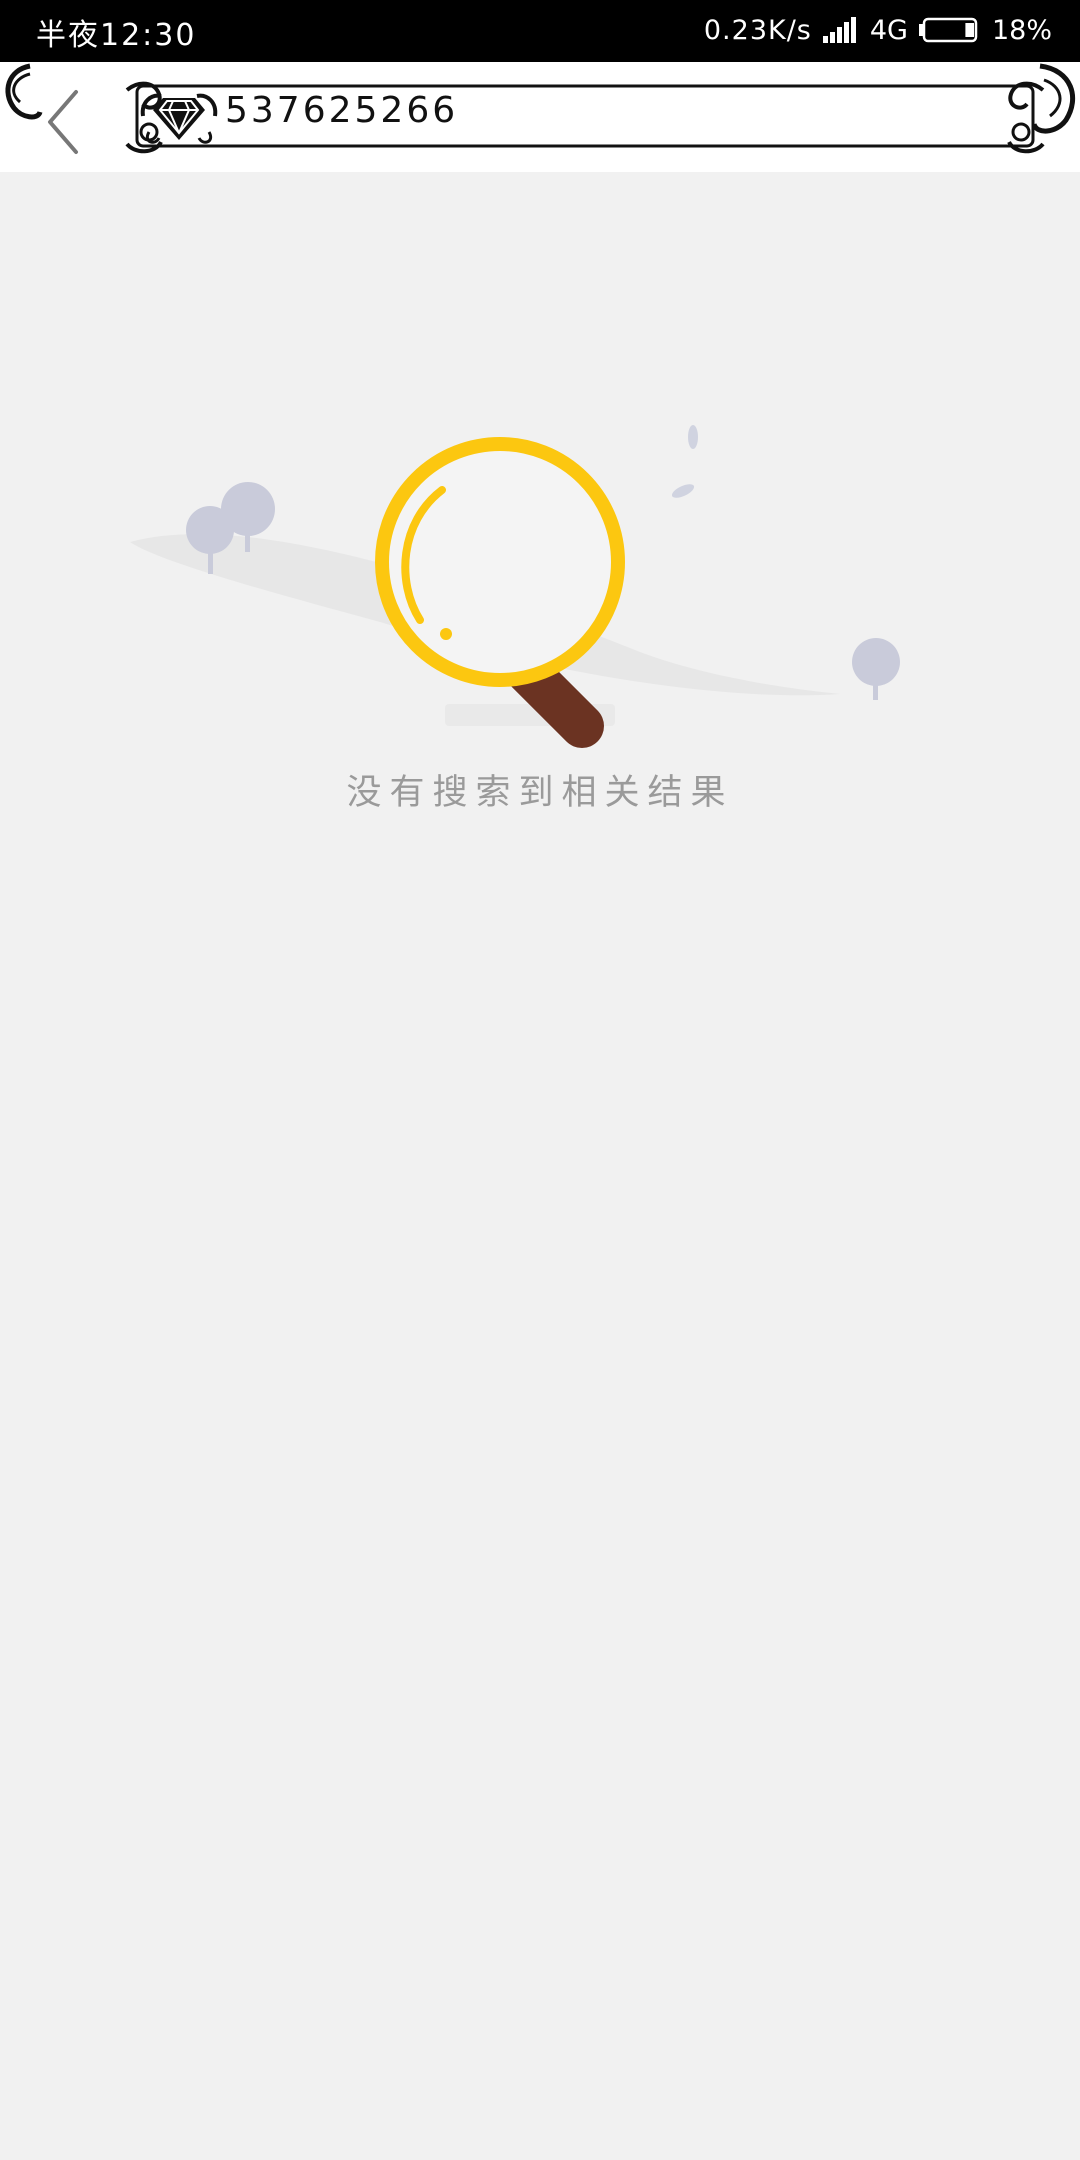 This screenshot has width=1080, height=2160. What do you see at coordinates (585, 117) in the screenshot?
I see `search-input: 537625266` at bounding box center [585, 117].